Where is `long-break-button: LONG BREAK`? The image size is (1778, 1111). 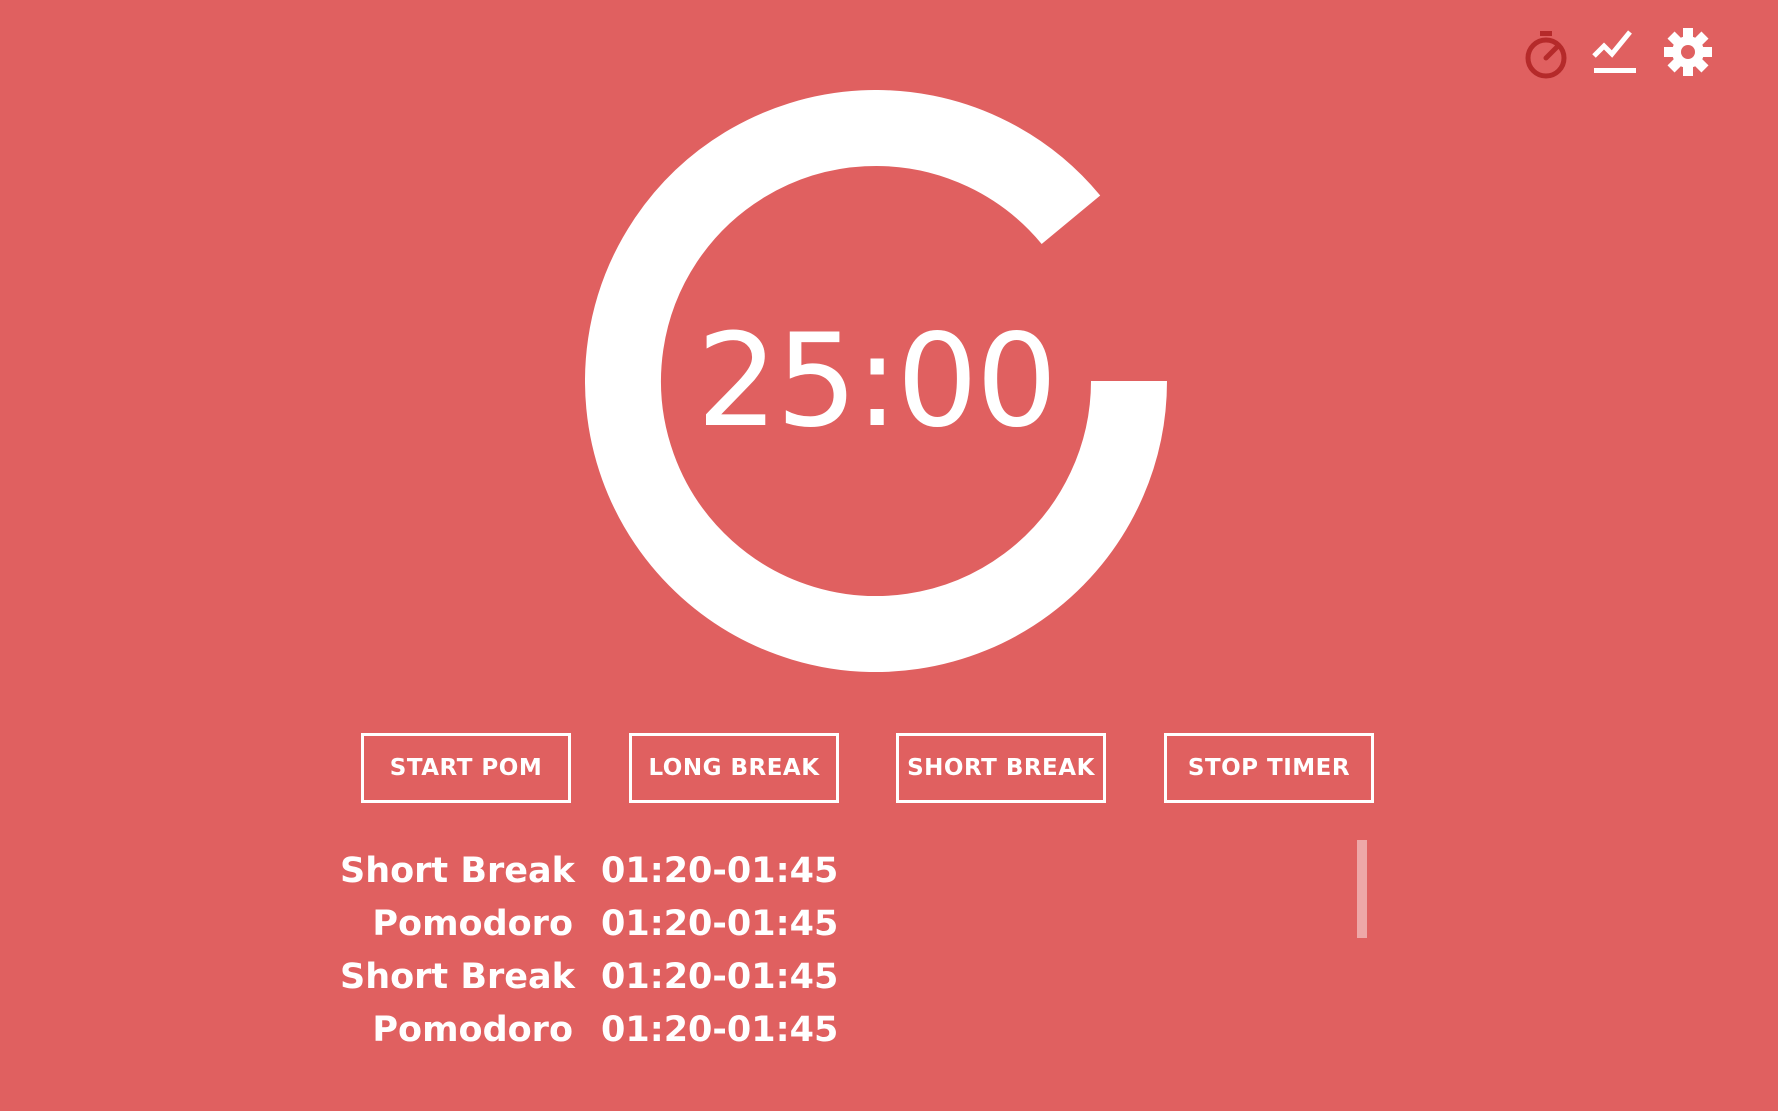
long-break-button: LONG BREAK is located at coordinates (734, 768).